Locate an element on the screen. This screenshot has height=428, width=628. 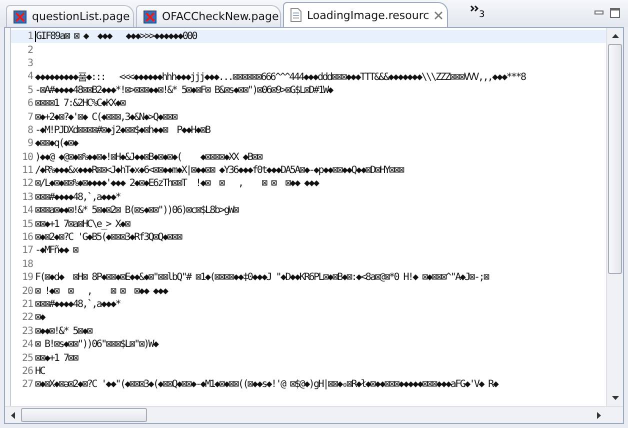
line-number: 19 is located at coordinates (27, 278).